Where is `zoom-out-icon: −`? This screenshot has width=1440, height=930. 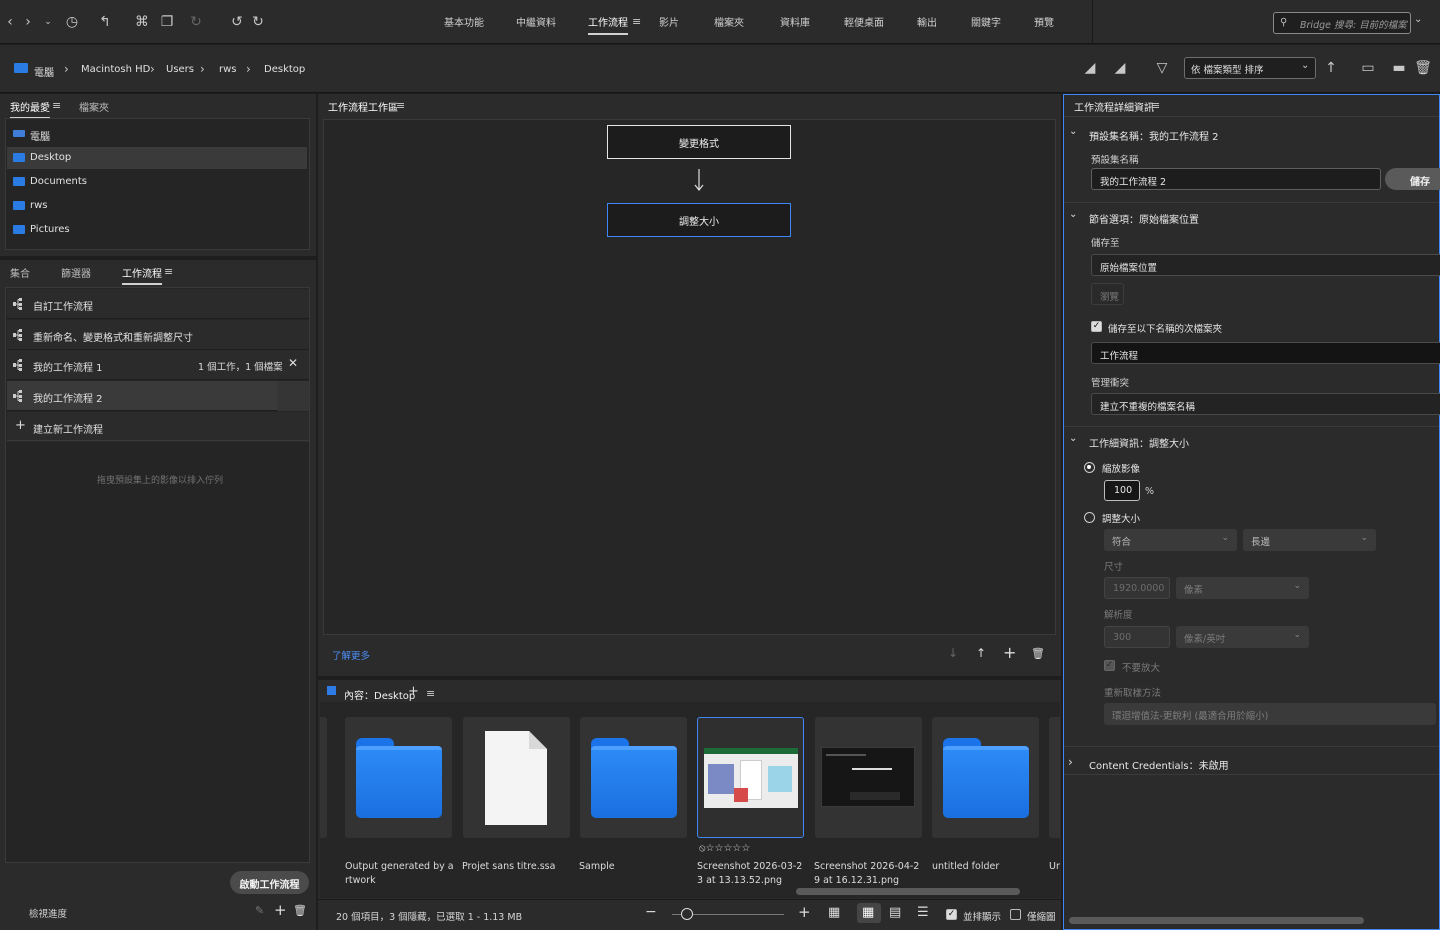 zoom-out-icon: − is located at coordinates (651, 912).